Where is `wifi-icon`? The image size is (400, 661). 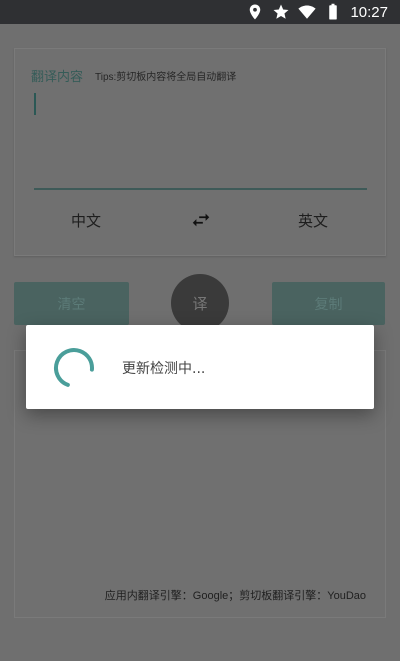
wifi-icon is located at coordinates (307, 12).